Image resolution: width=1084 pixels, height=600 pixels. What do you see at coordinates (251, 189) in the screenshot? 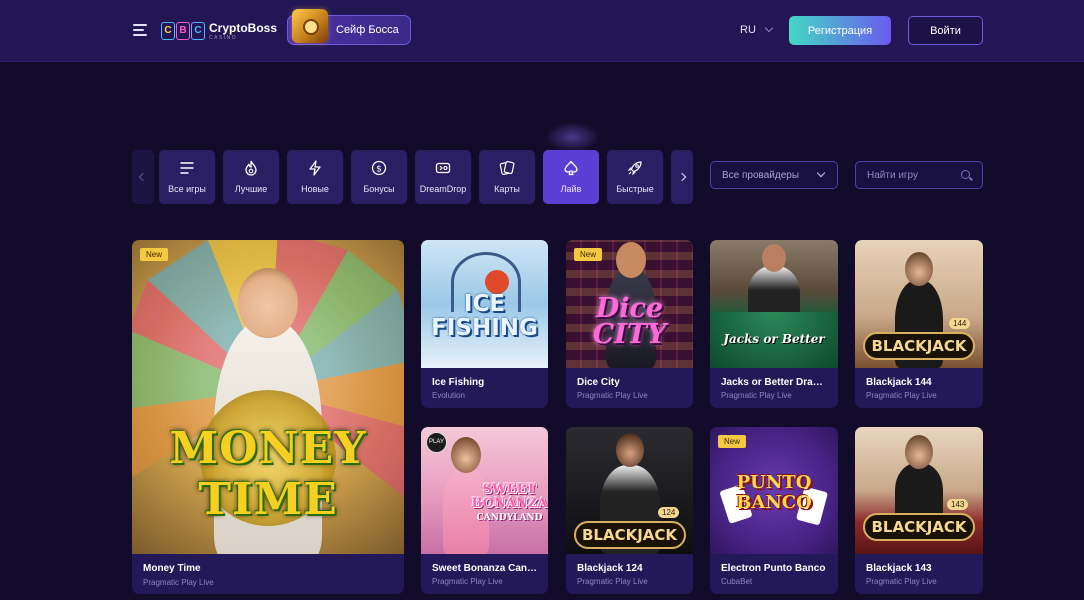
I see `category-label: Лучшие` at bounding box center [251, 189].